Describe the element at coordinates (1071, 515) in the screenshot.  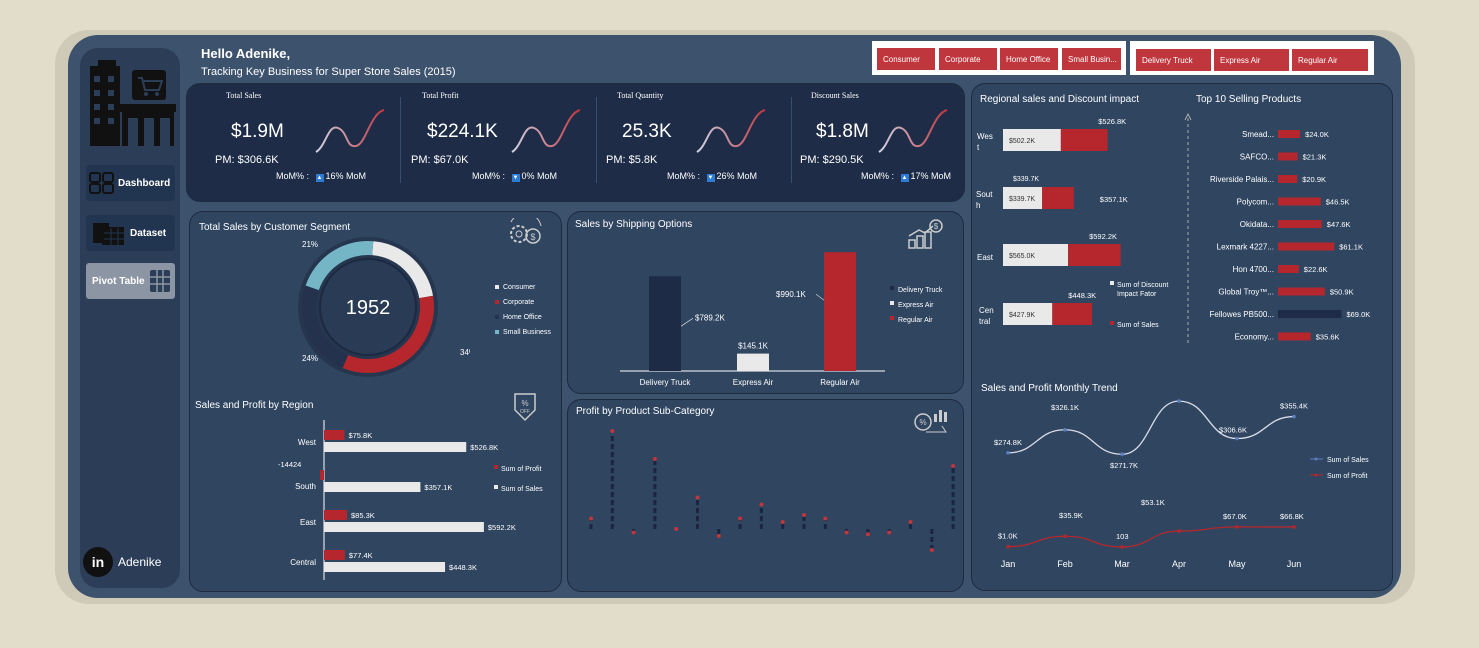
I see `profit-label-1: $35.9K` at that location.